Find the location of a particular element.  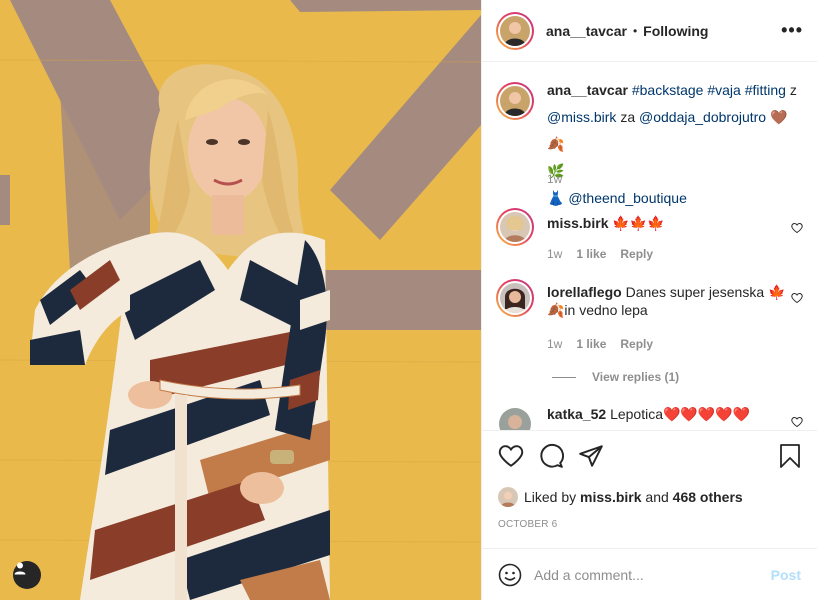

caption-time: 1w is located at coordinates (554, 179).